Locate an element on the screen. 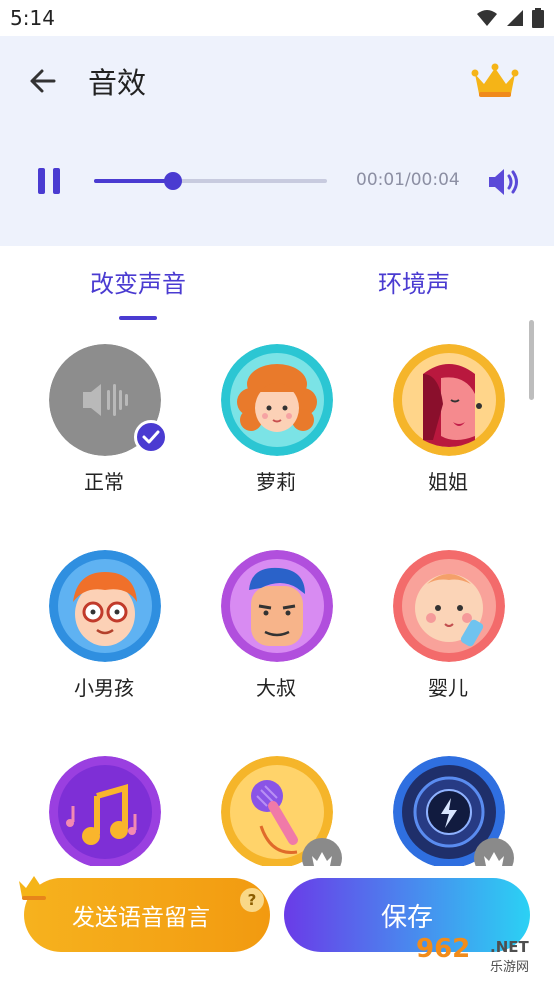 The height and width of the screenshot is (984, 554). help-icon: ? is located at coordinates (252, 900).